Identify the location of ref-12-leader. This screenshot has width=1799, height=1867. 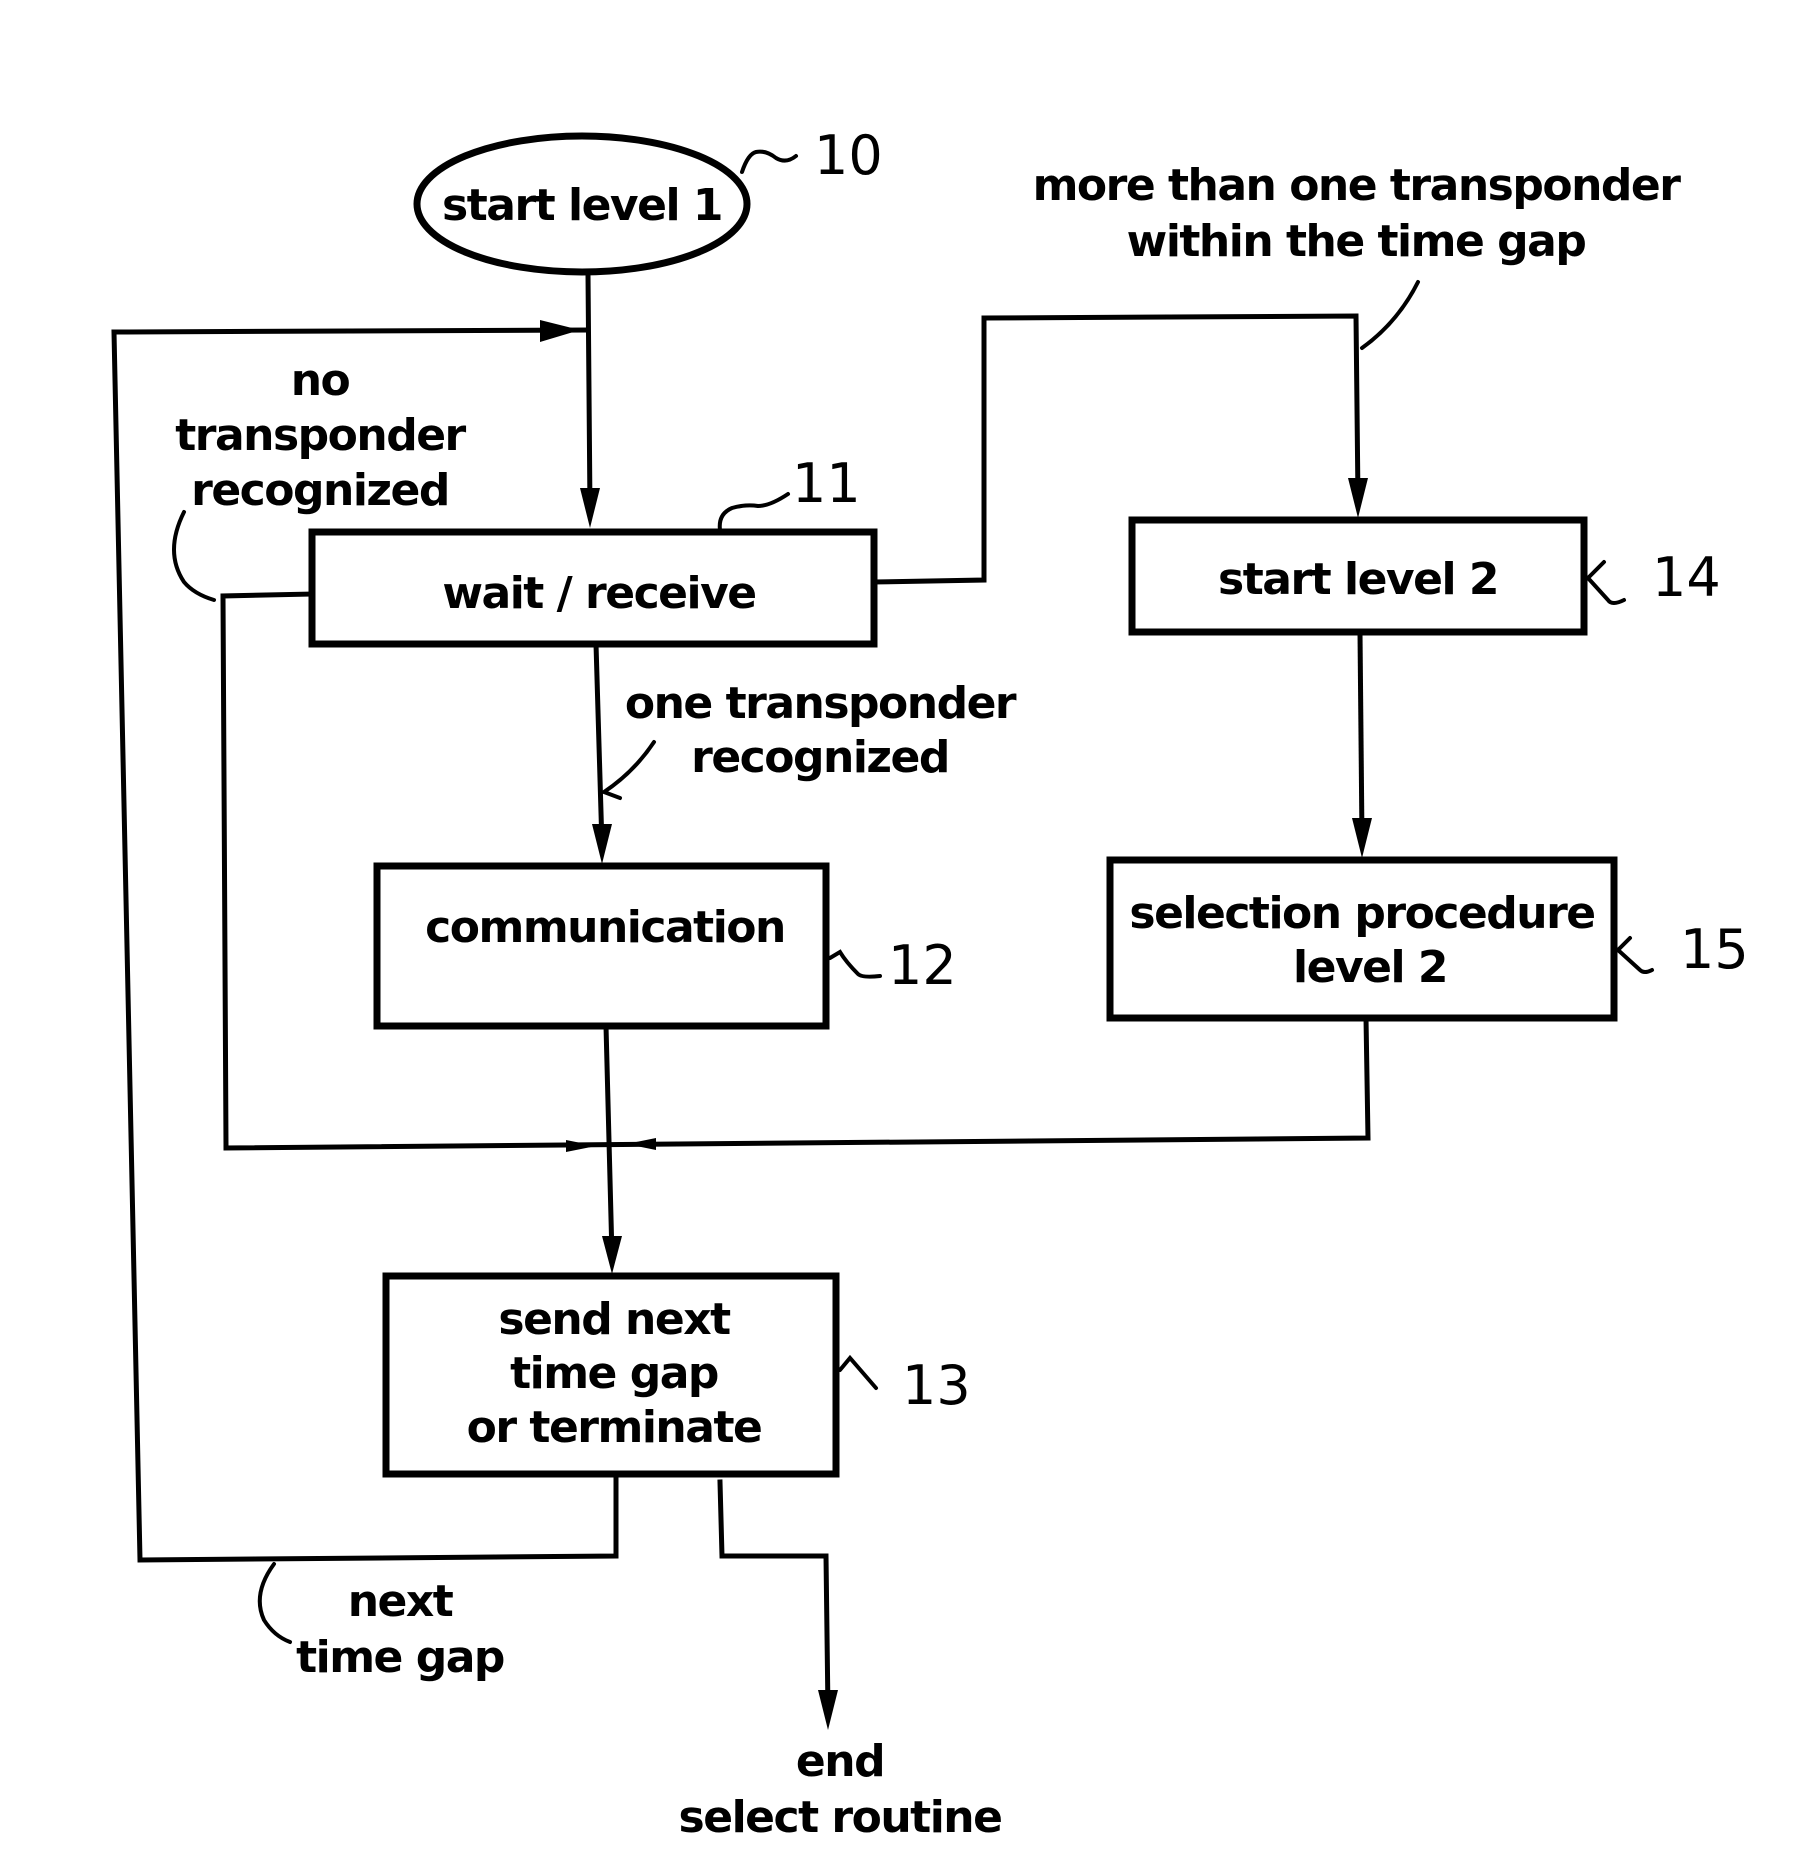
(855, 964).